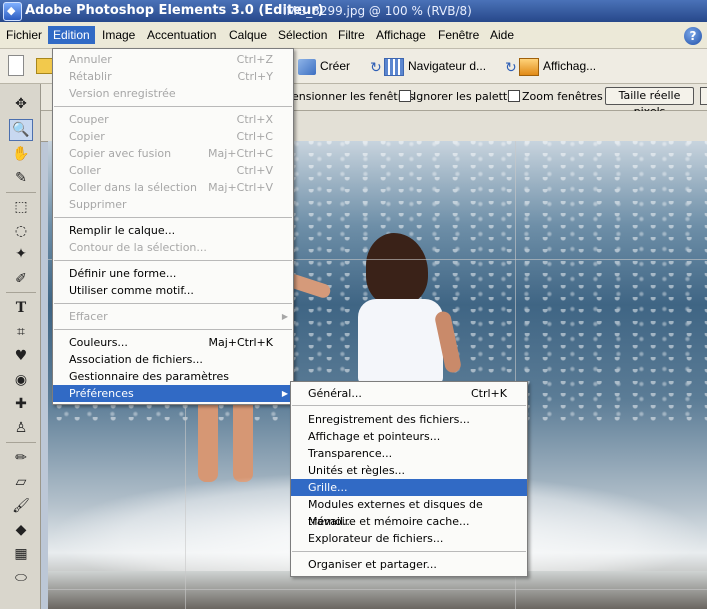 The width and height of the screenshot is (707, 609). I want to click on eyedropper-tool-icon: ✎, so click(21, 178).